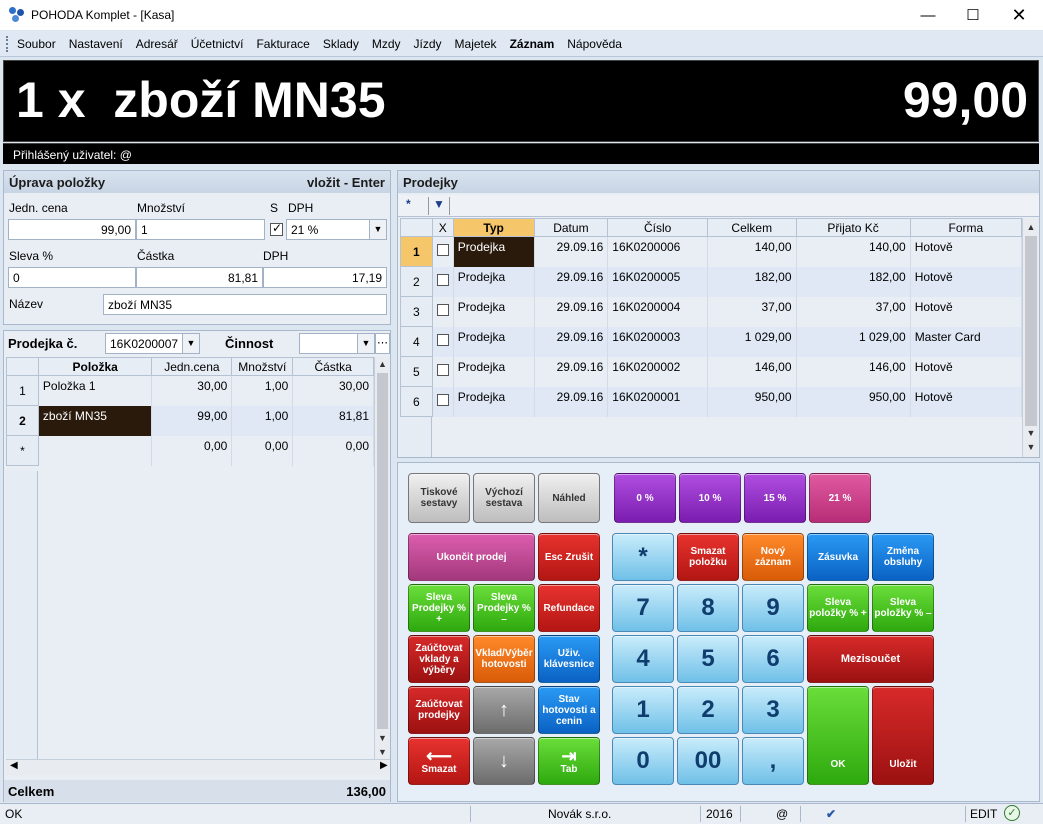 The height and width of the screenshot is (824, 1043). Describe the element at coordinates (708, 659) in the screenshot. I see `key-5: 5` at that location.